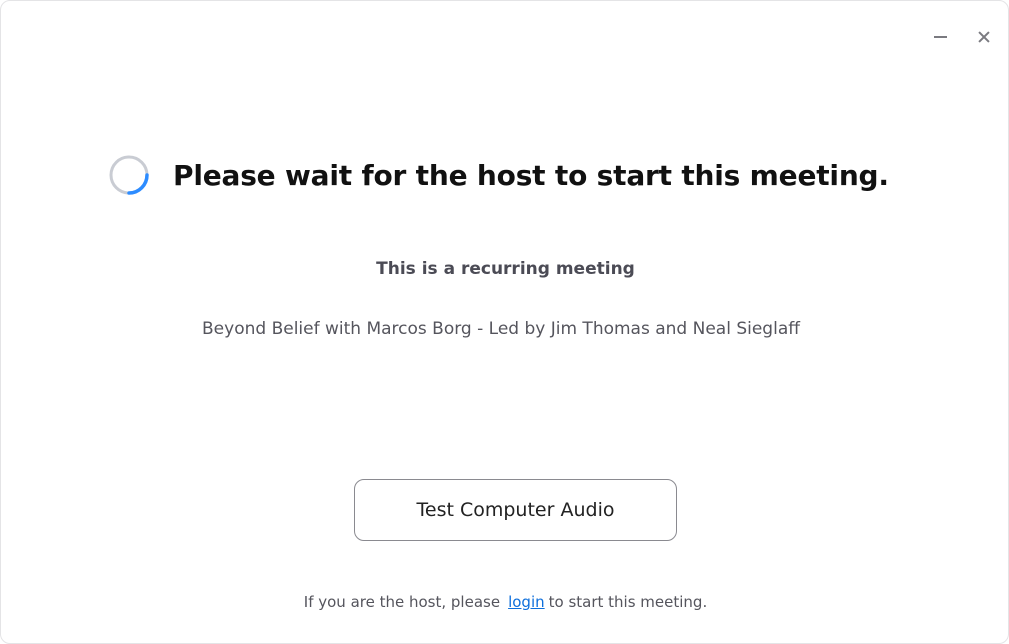 The height and width of the screenshot is (644, 1009). Describe the element at coordinates (505, 269) in the screenshot. I see `recurring-meeting-label: This is a recurring meeting` at that location.